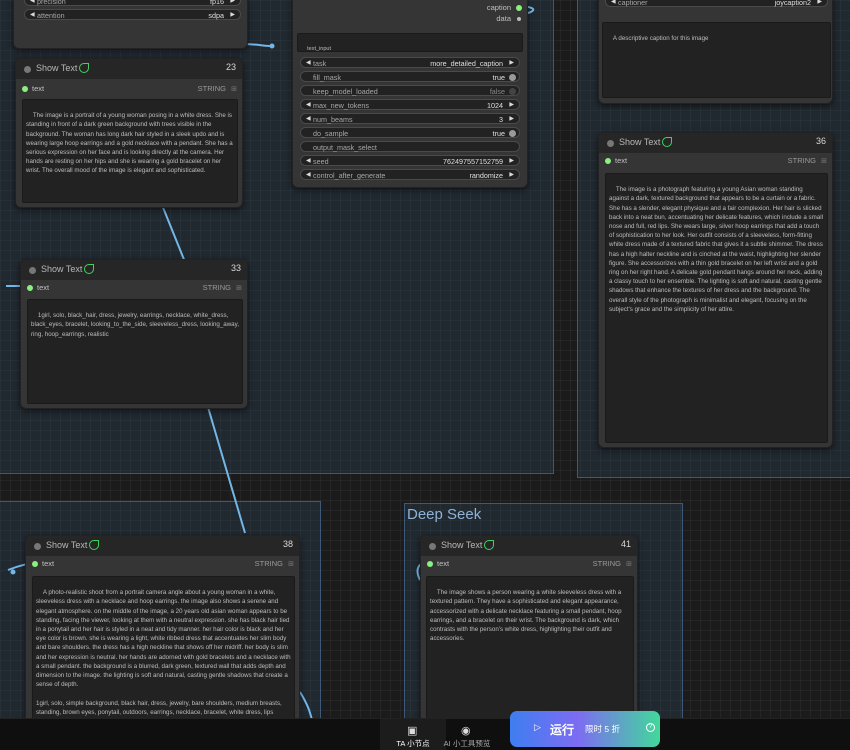 The height and width of the screenshot is (750, 850). Describe the element at coordinates (410, 146) in the screenshot. I see `widget-output-mask-select: output_mask_select` at that location.